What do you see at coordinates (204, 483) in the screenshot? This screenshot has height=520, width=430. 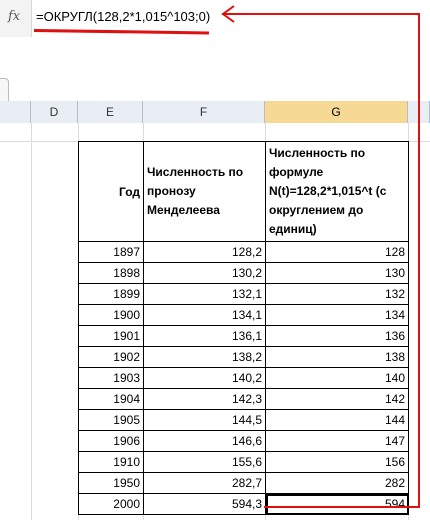 I see `cell-mendeleev: 282,7` at bounding box center [204, 483].